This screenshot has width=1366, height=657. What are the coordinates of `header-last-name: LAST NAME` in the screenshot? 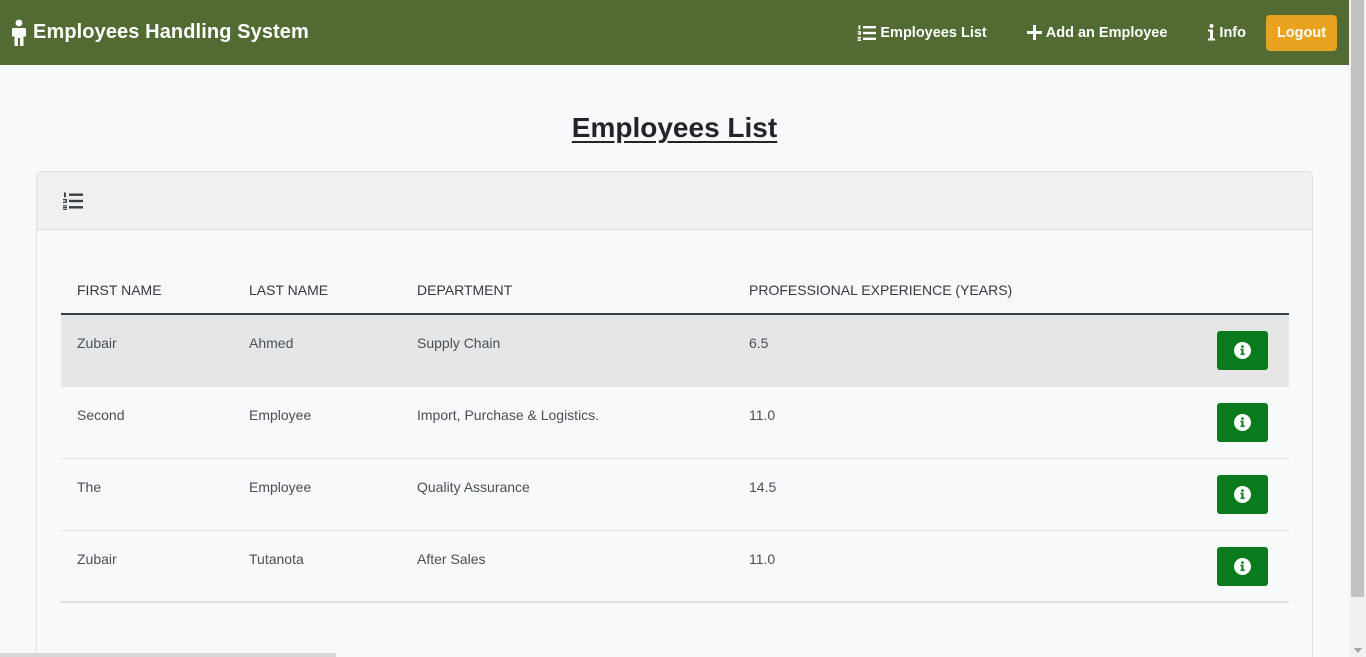 It's located at (289, 290).